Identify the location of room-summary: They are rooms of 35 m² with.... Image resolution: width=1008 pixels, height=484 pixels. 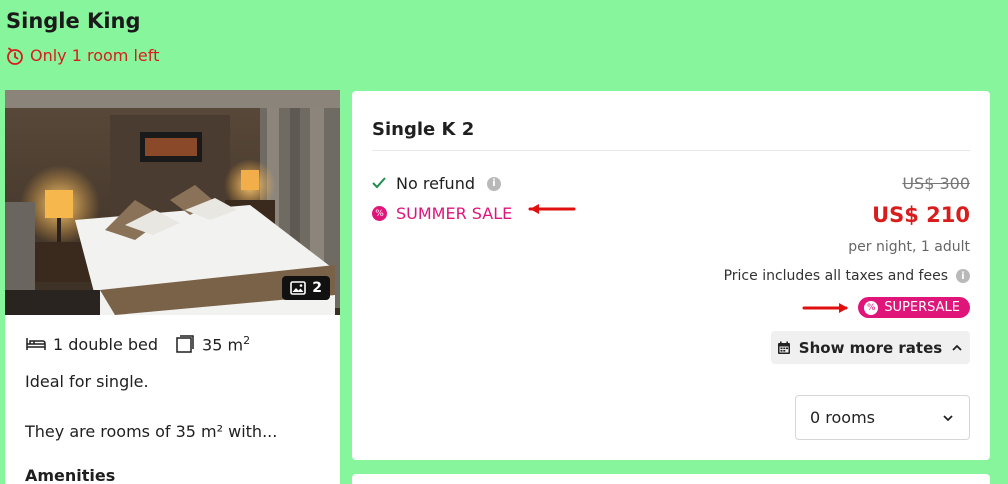
(151, 431).